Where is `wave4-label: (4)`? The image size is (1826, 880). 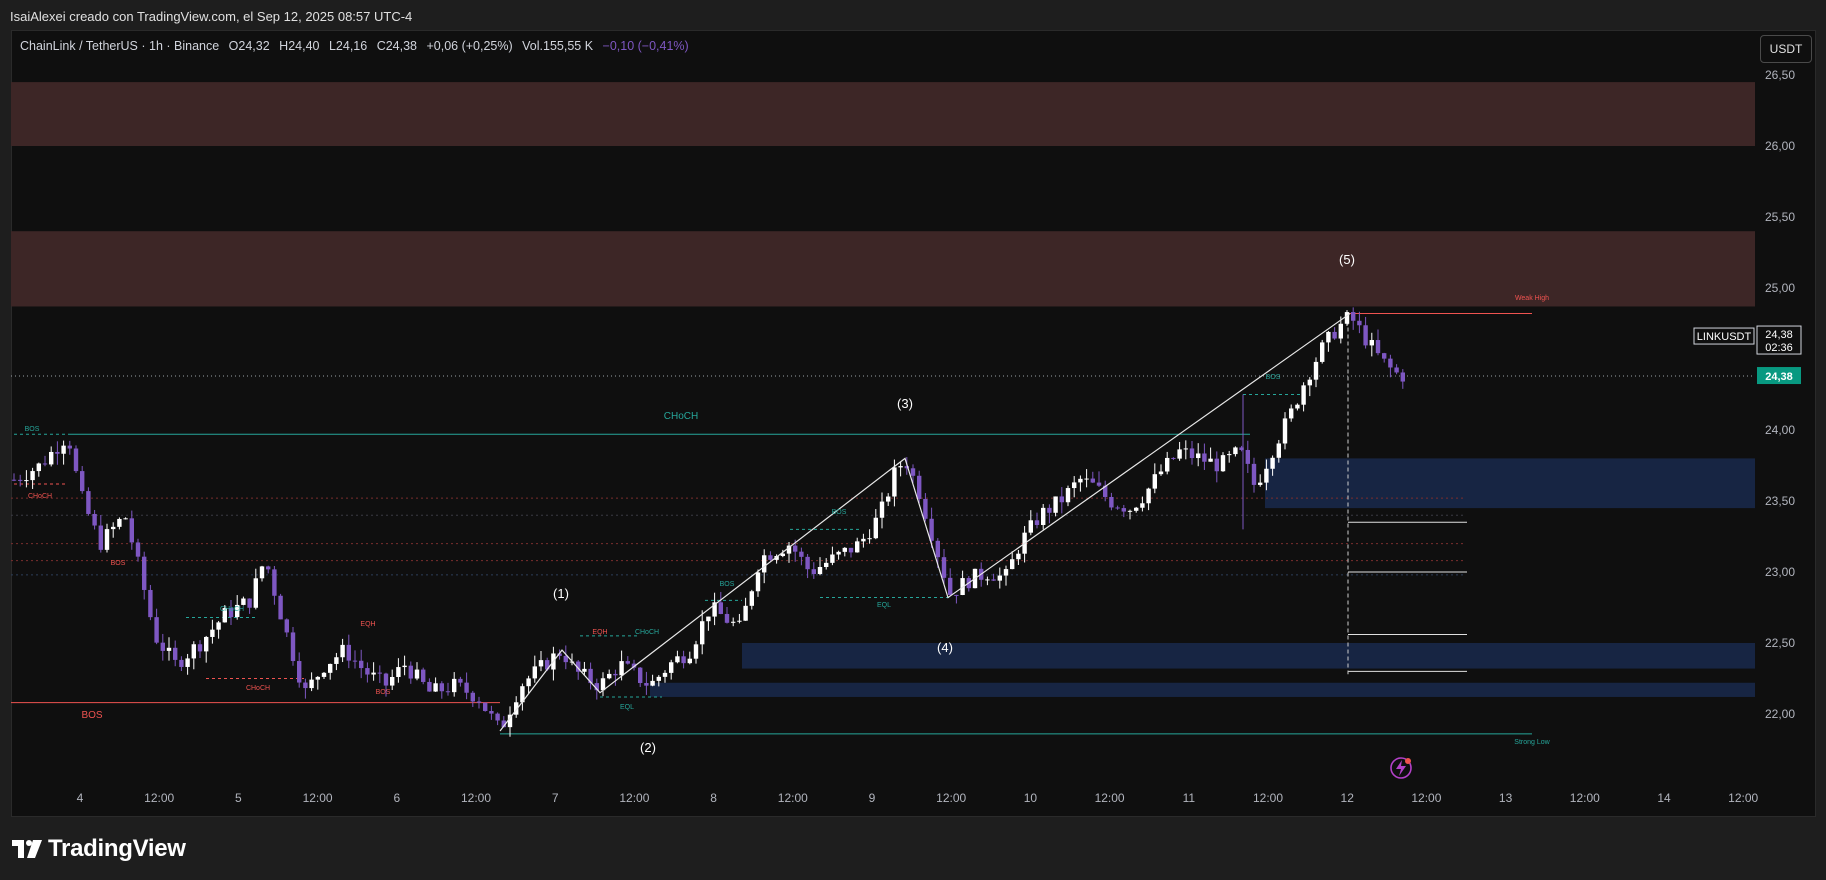 wave4-label: (4) is located at coordinates (945, 647).